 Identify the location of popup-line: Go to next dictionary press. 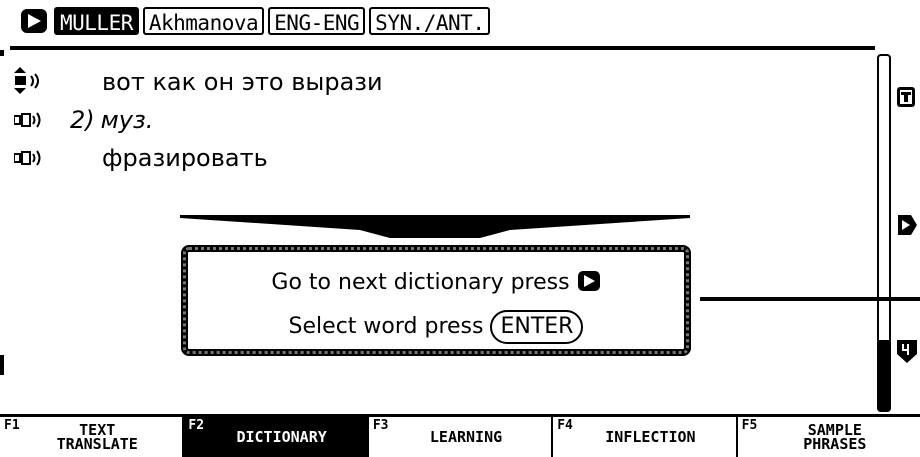
(436, 284).